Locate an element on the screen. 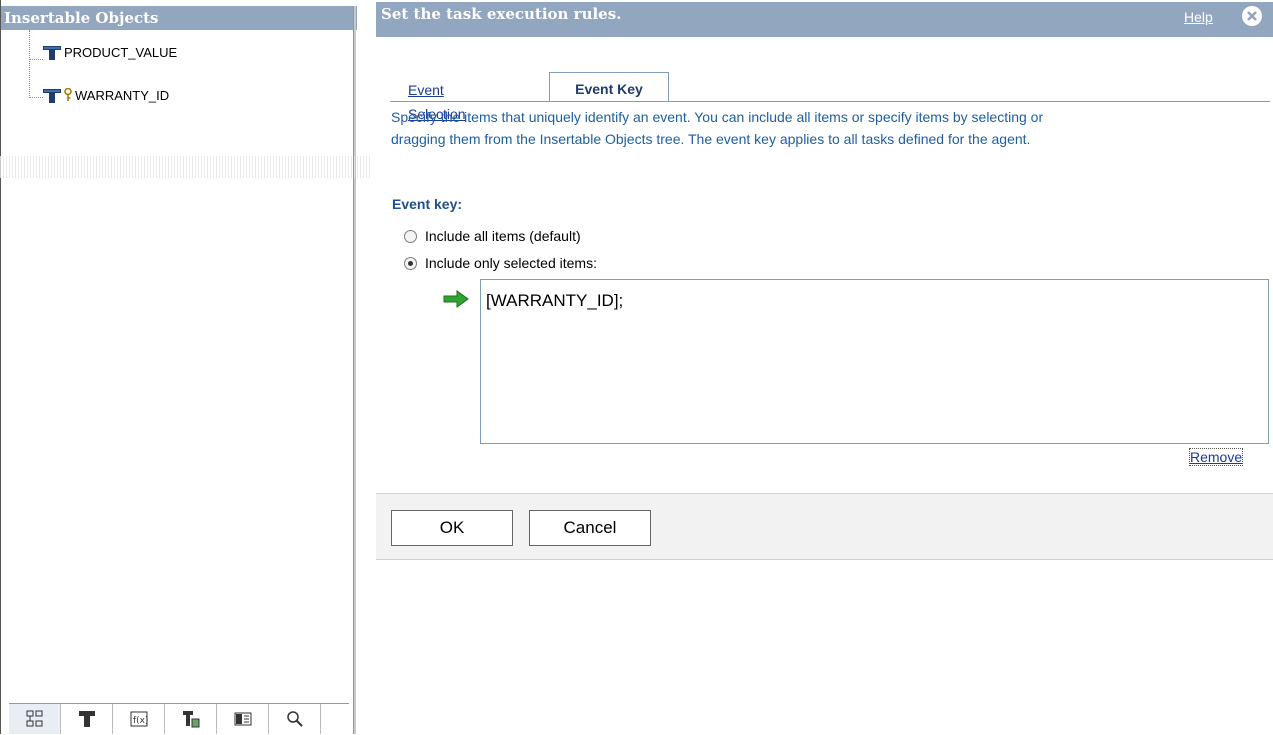  insertable-objects-title: Insertable Objects is located at coordinates (179, 18).